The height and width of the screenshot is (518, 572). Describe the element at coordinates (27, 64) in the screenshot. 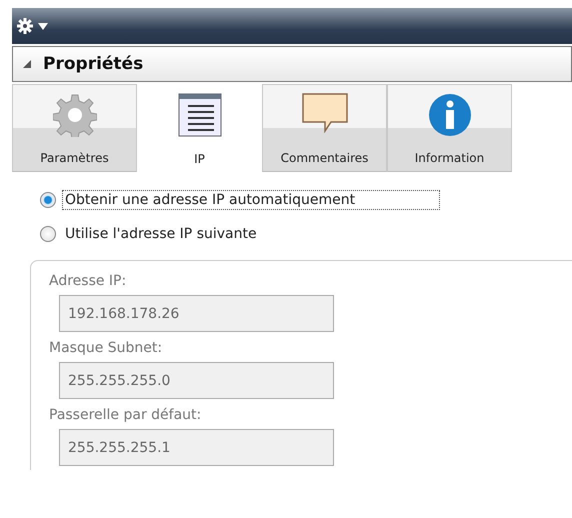

I see `collapse-icon` at that location.